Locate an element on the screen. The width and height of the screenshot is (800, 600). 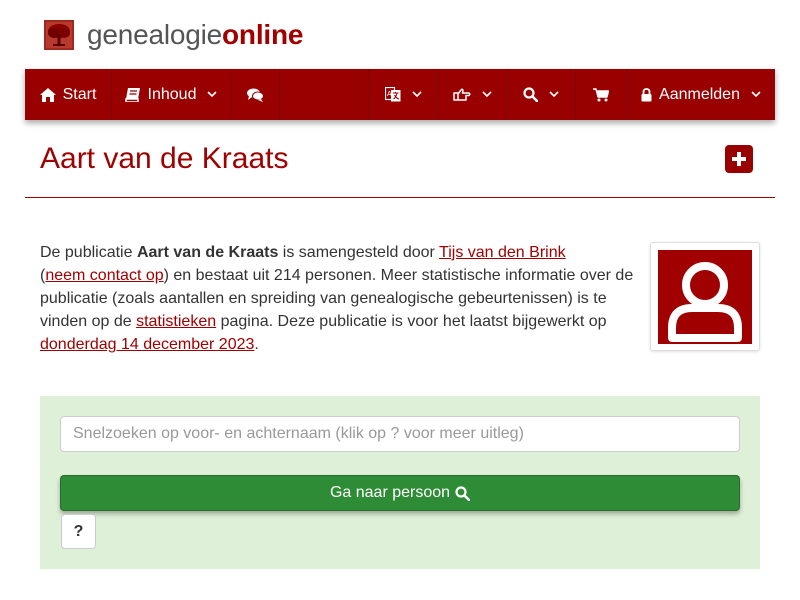
last-updated-link: donderdag 14 december 2023 is located at coordinates (147, 344).